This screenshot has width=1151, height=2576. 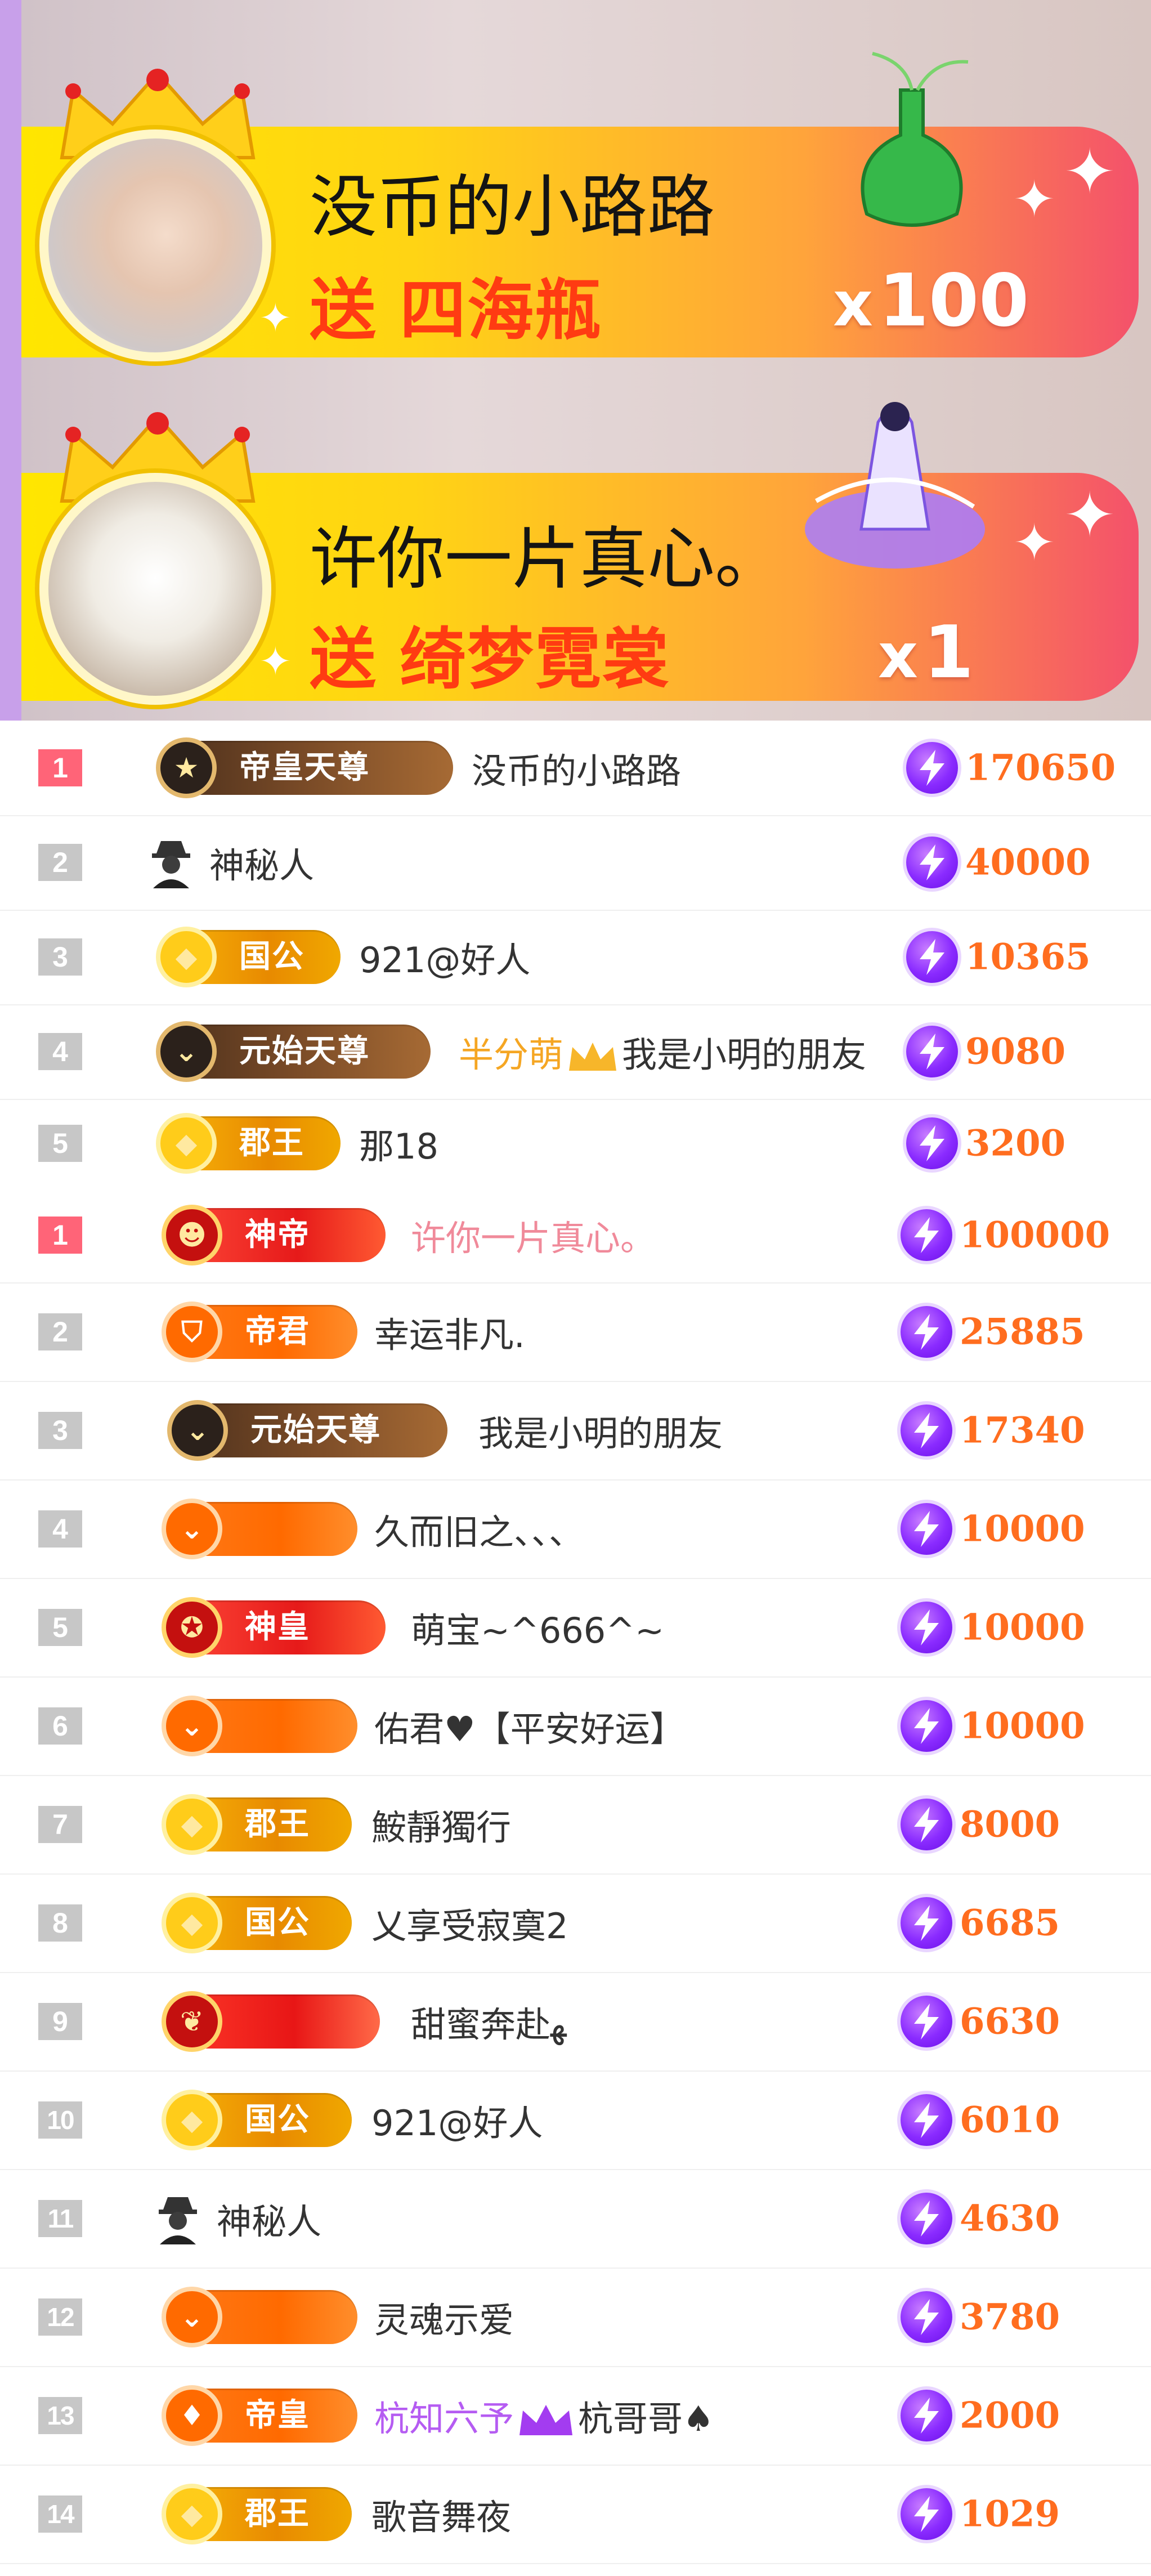 What do you see at coordinates (575, 1923) in the screenshot?
I see `list-item: 8 ◆ 国公 乂享受寂寞2 6685` at bounding box center [575, 1923].